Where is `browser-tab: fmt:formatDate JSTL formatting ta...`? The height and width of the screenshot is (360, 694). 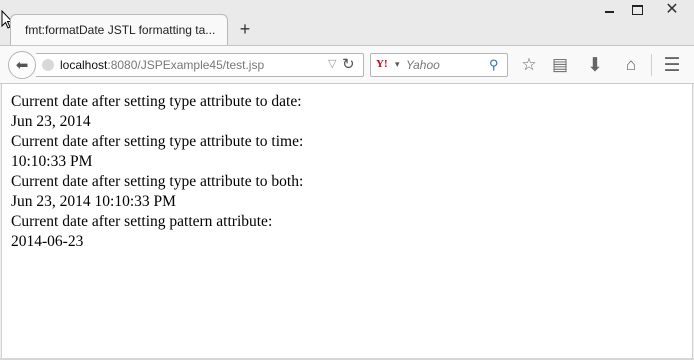
browser-tab: fmt:formatDate JSTL formatting ta... is located at coordinates (119, 30).